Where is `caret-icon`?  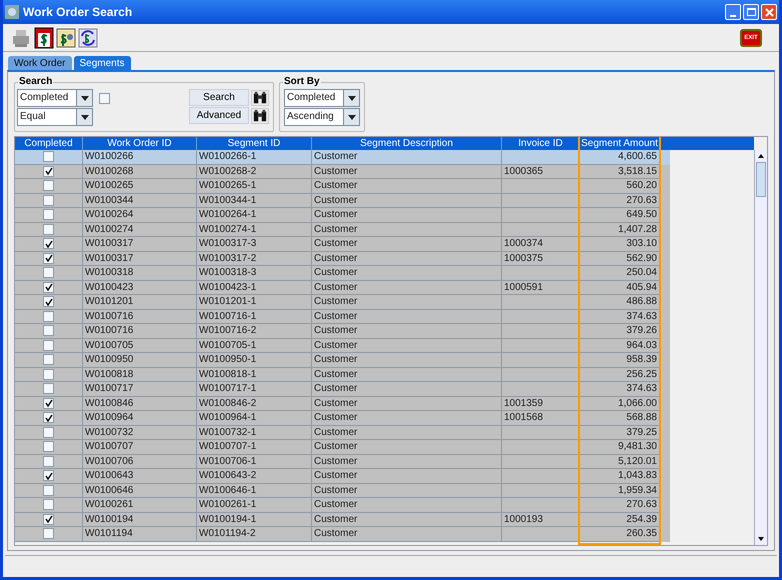 caret-icon is located at coordinates (352, 98).